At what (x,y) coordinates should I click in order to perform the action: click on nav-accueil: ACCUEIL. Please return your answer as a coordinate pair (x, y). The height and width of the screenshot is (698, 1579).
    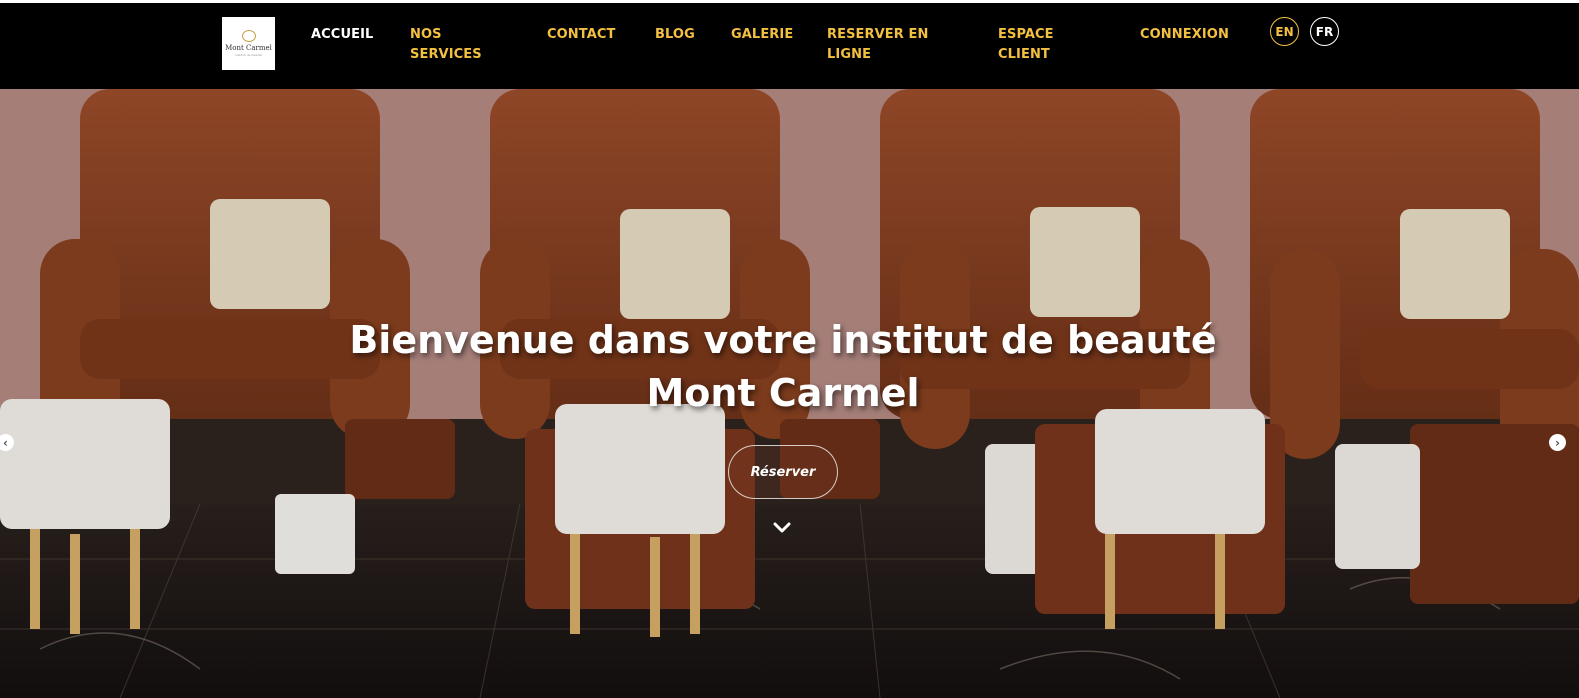
    Looking at the image, I should click on (342, 35).